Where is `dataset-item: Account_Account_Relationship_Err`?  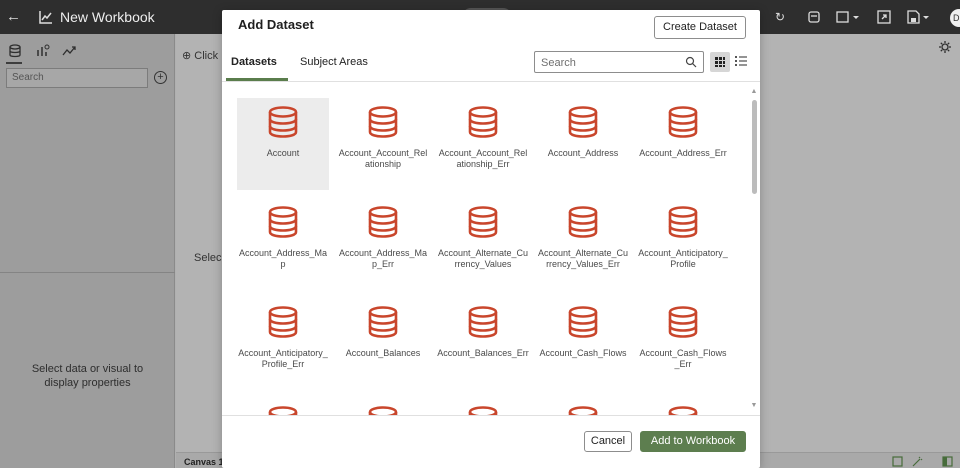 dataset-item: Account_Account_Relationship_Err is located at coordinates (483, 144).